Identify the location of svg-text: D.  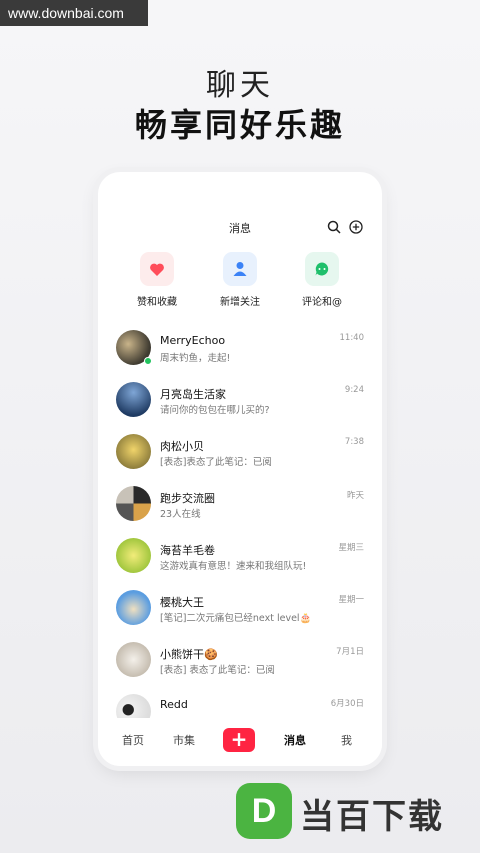
(264, 811).